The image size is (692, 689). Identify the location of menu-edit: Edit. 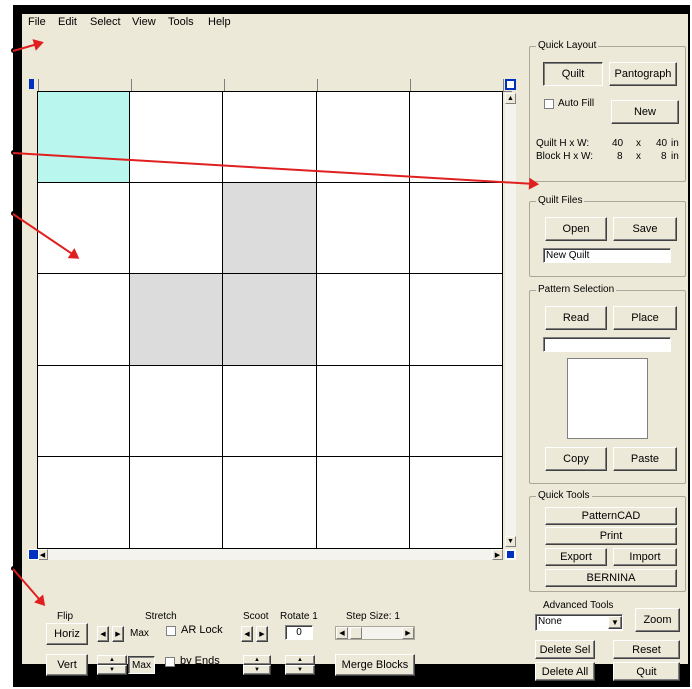
(67, 22).